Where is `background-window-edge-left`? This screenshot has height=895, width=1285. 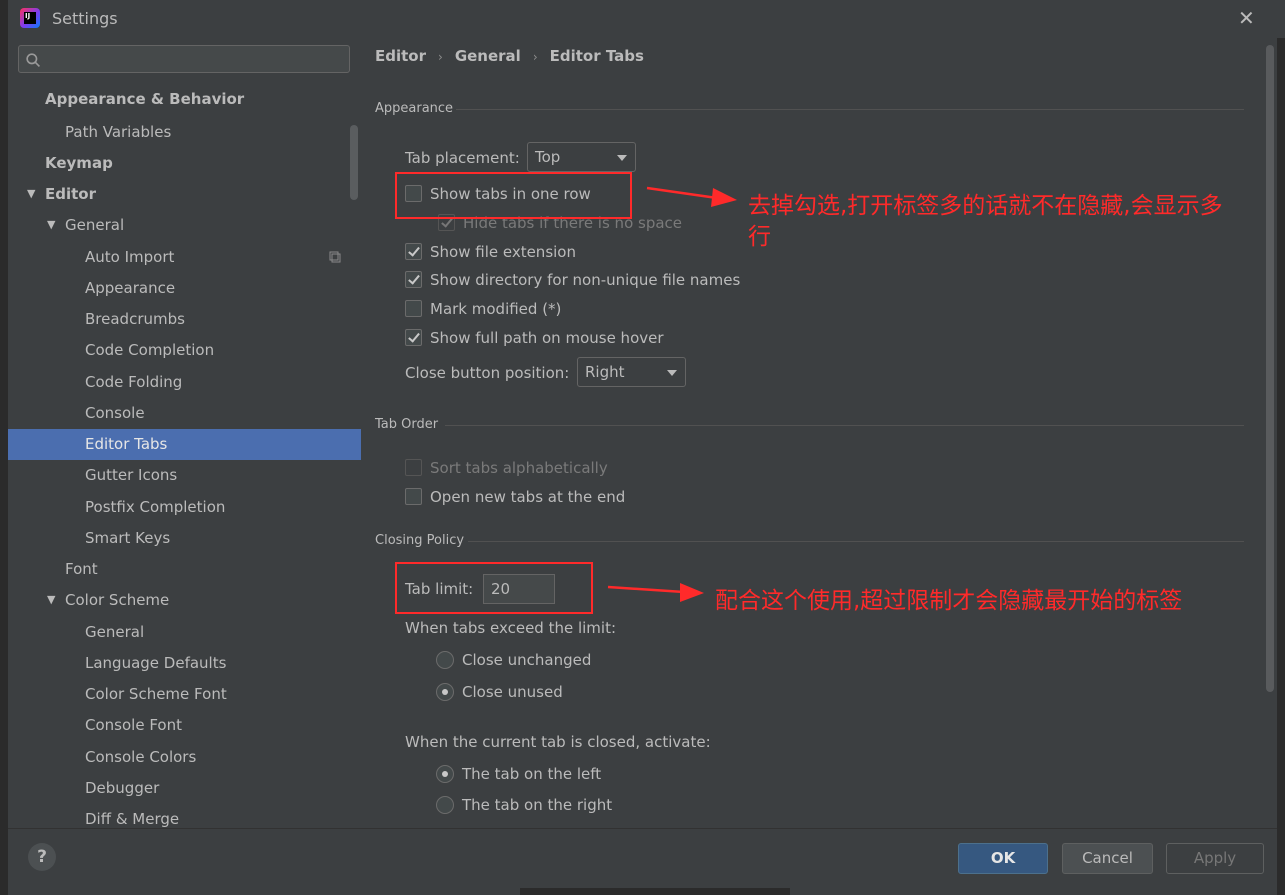
background-window-edge-left is located at coordinates (4, 447).